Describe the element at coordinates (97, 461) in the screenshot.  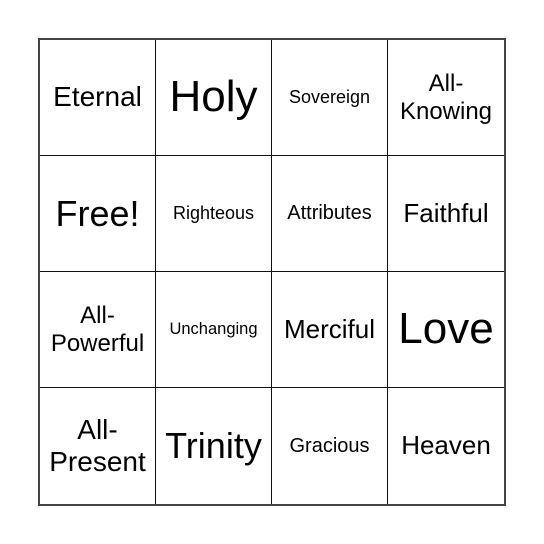
I see `cell-label-line2: Present` at that location.